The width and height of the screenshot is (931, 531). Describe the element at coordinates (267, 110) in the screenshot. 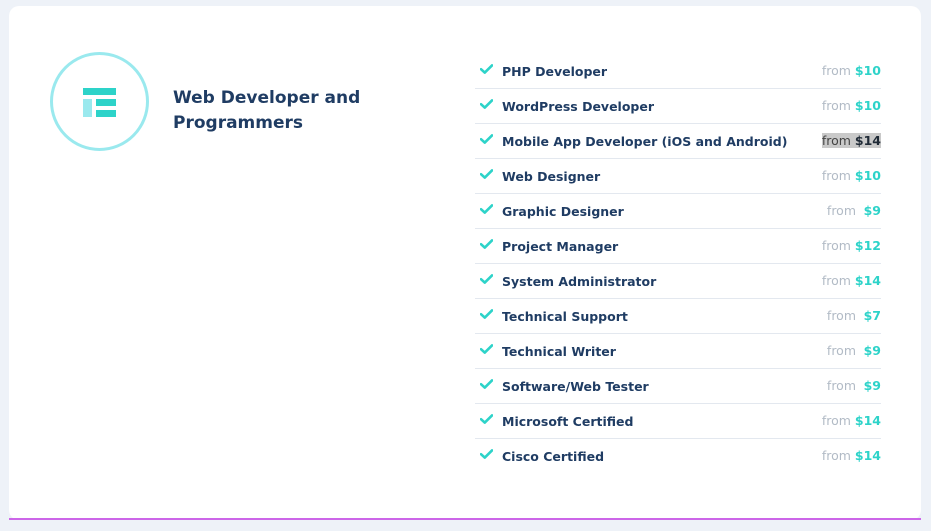

I see `section-title: Web Developer and Programmers` at that location.